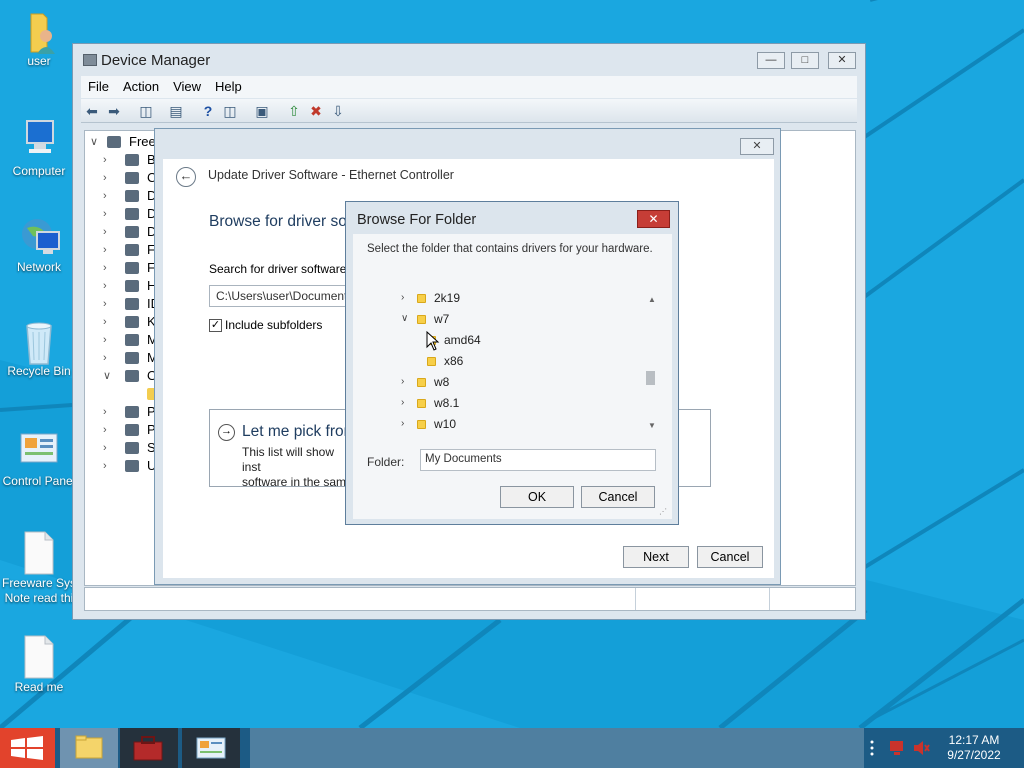 This screenshot has width=1024, height=768. I want to click on back-arrow-icon: ←, so click(186, 177).